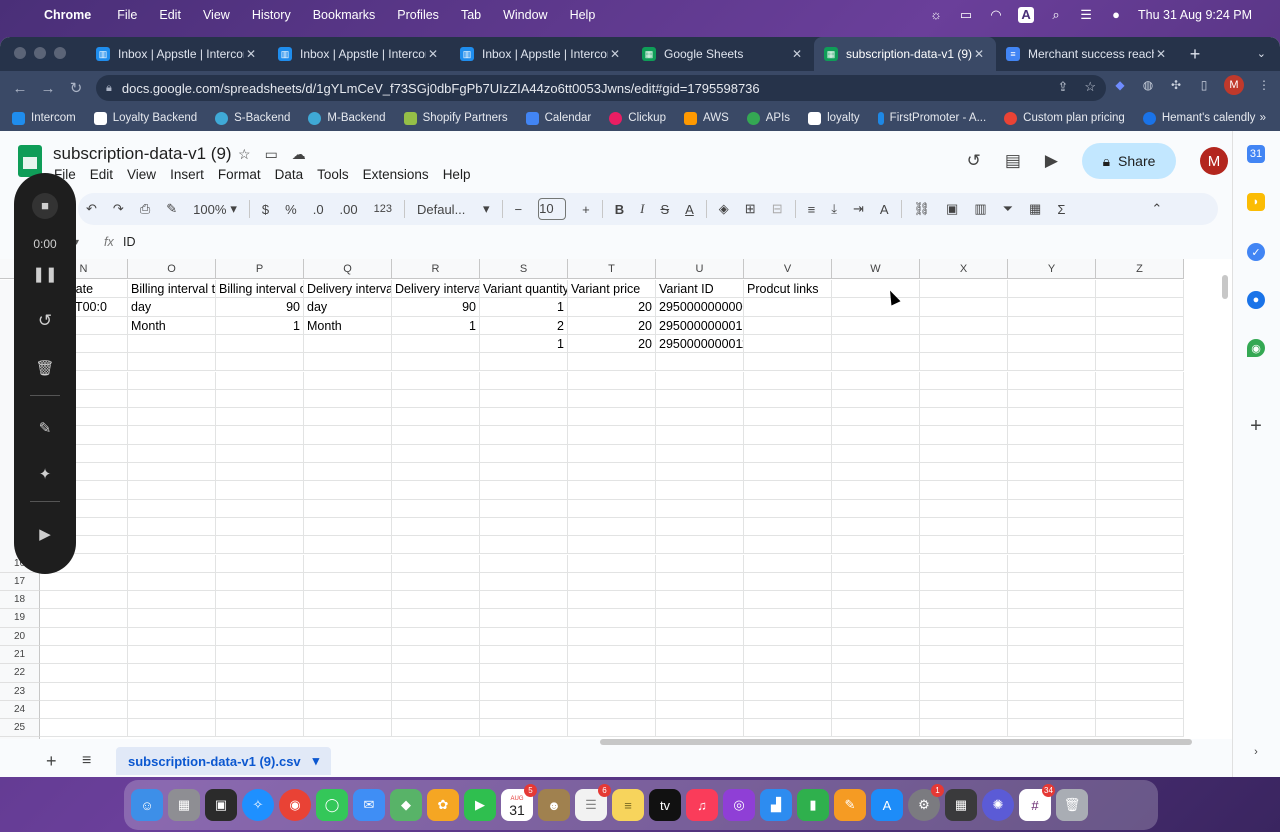 This screenshot has height=832, width=1280. What do you see at coordinates (348, 269) in the screenshot?
I see `column-header-Q: Q` at bounding box center [348, 269].